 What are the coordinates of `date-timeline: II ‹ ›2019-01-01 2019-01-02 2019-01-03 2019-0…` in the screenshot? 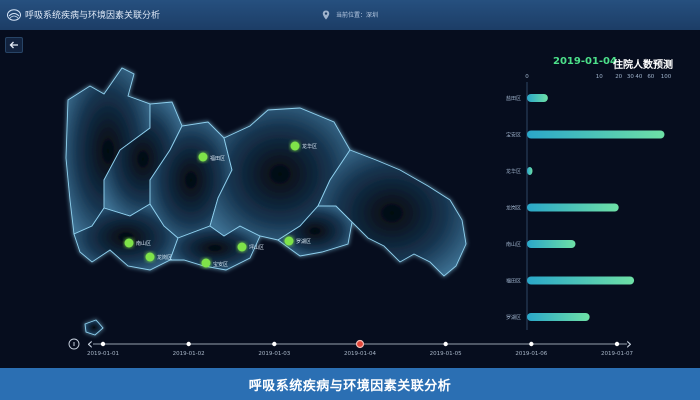 It's located at (350, 345).